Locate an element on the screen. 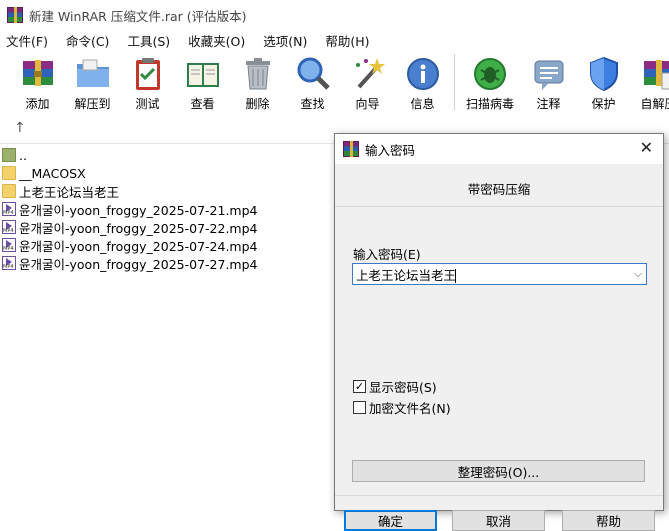 This screenshot has height=531, width=669. menu-help: 帮助(H) is located at coordinates (347, 40).